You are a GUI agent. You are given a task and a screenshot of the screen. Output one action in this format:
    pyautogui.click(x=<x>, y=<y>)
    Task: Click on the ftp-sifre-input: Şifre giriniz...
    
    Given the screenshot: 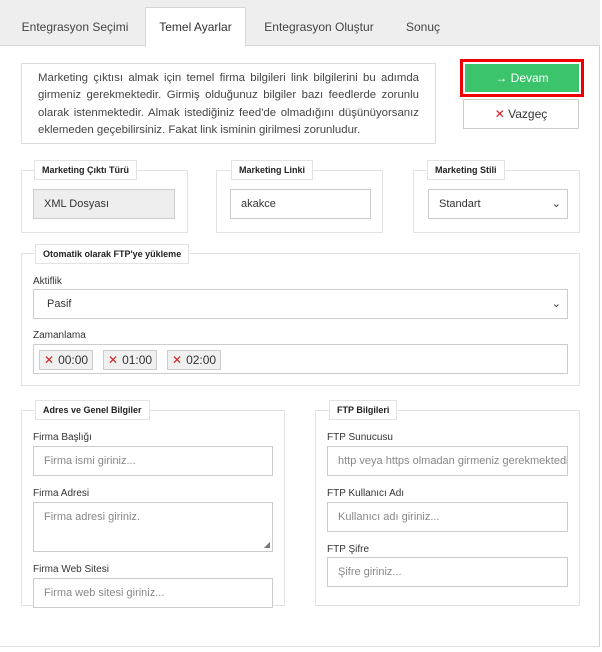 What is the action you would take?
    pyautogui.click(x=447, y=572)
    